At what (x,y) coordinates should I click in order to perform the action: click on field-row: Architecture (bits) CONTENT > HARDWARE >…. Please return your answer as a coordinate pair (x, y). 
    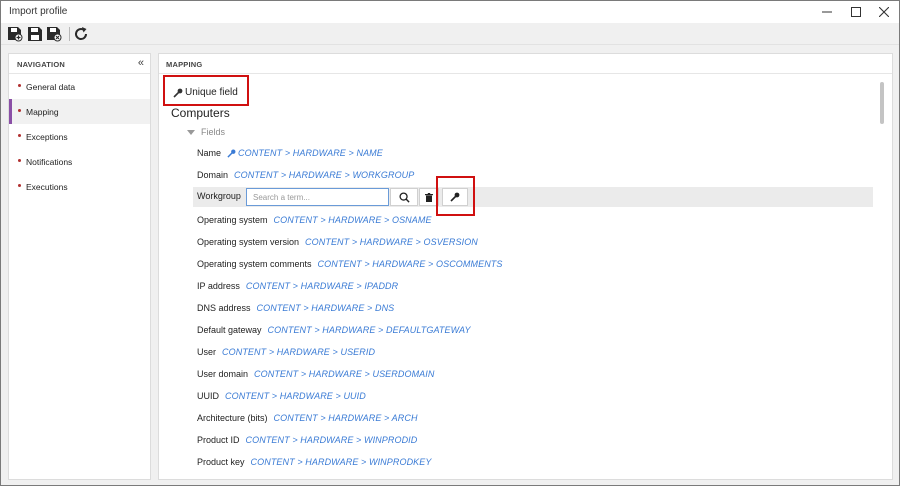
    Looking at the image, I should click on (307, 418).